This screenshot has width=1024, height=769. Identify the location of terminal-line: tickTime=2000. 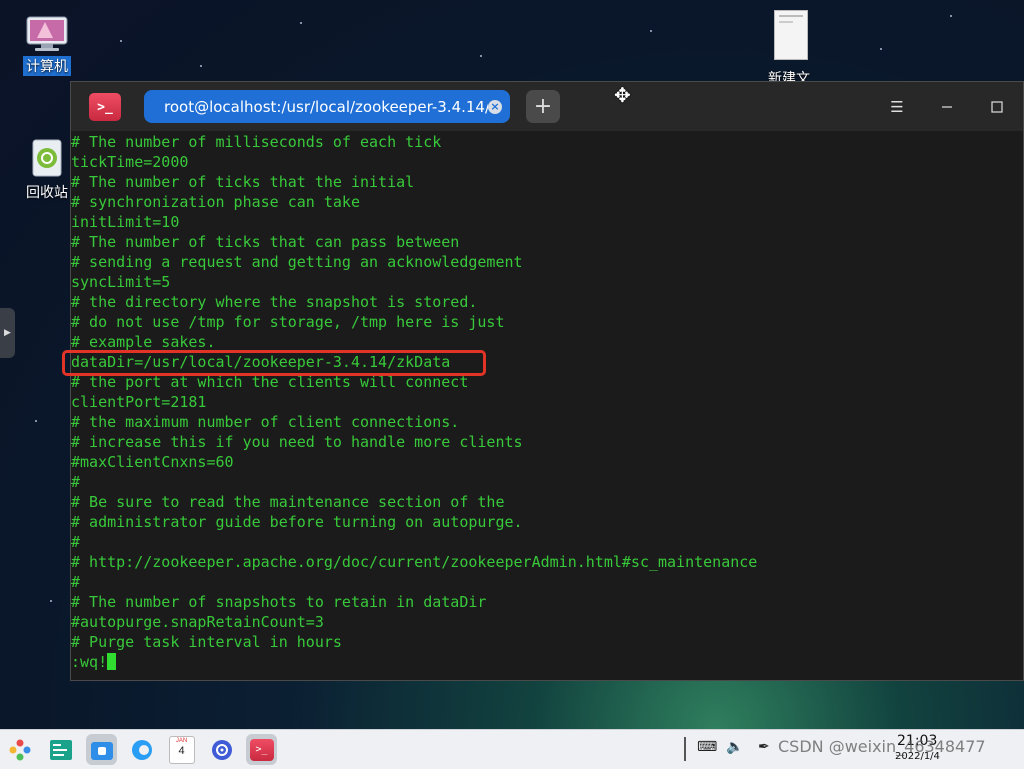
(547, 162).